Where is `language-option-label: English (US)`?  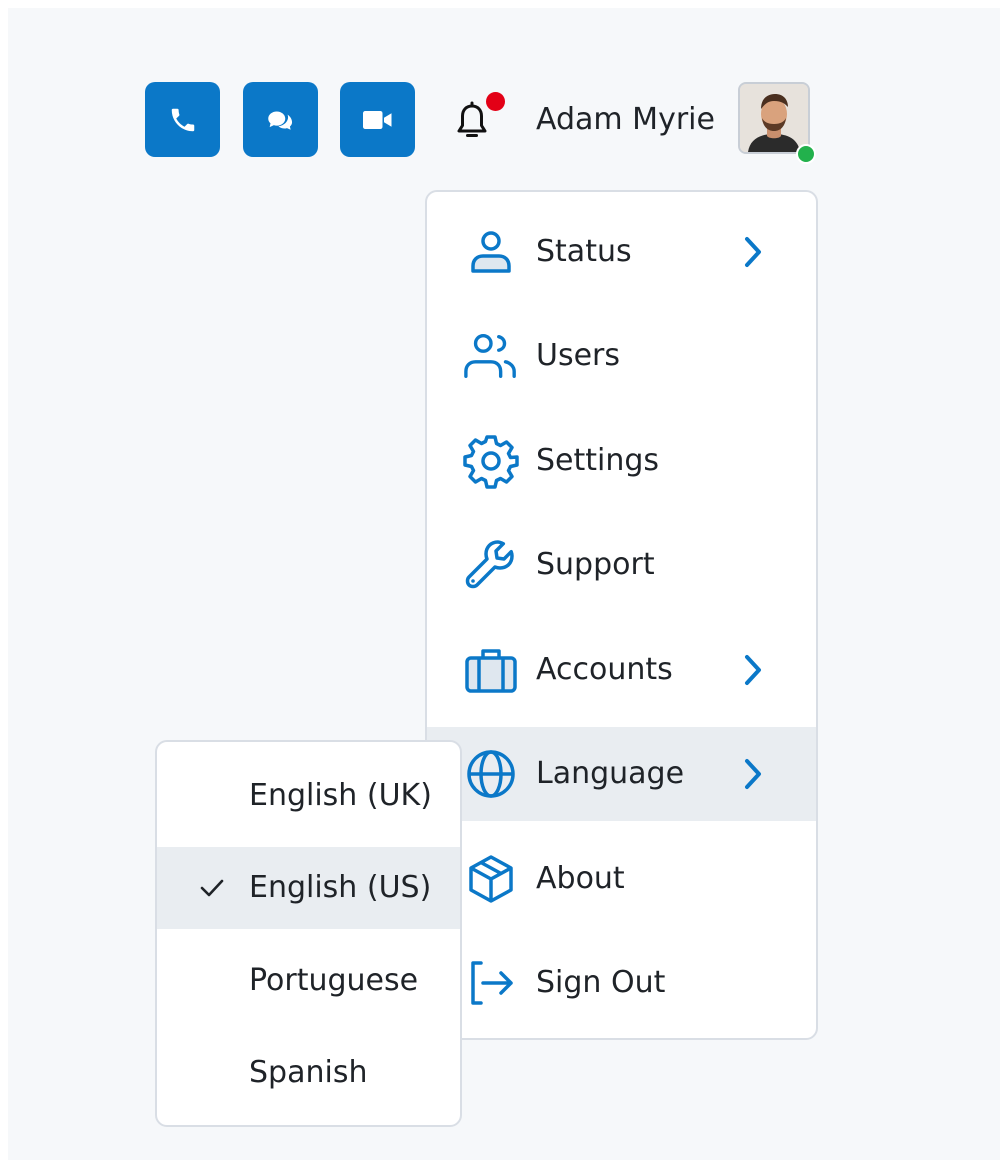
language-option-label: English (US) is located at coordinates (340, 887).